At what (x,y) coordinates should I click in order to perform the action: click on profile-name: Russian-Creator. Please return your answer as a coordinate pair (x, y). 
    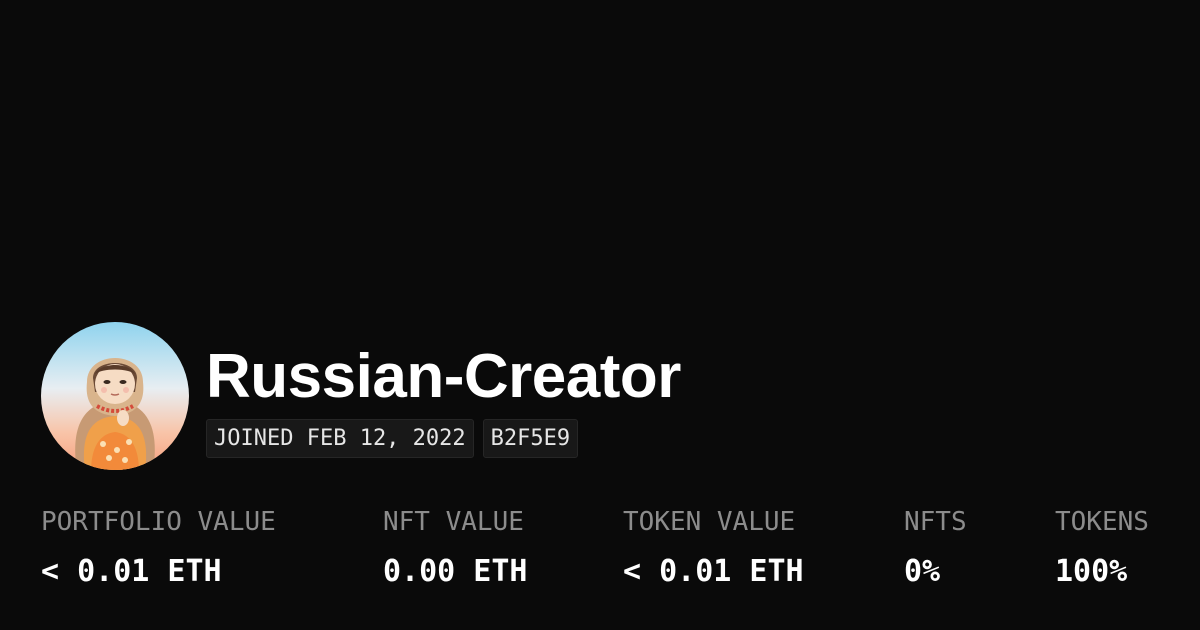
    Looking at the image, I should click on (443, 376).